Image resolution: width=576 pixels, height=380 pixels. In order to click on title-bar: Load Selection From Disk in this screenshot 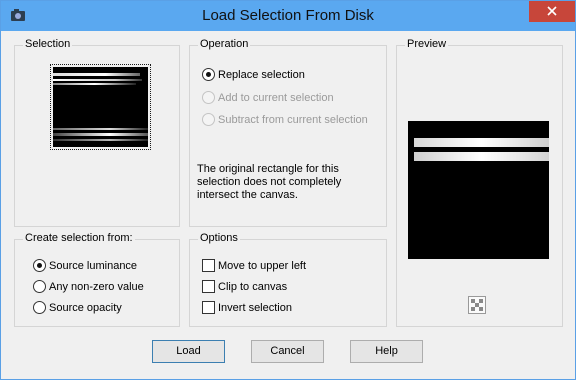, I will do `click(288, 16)`.